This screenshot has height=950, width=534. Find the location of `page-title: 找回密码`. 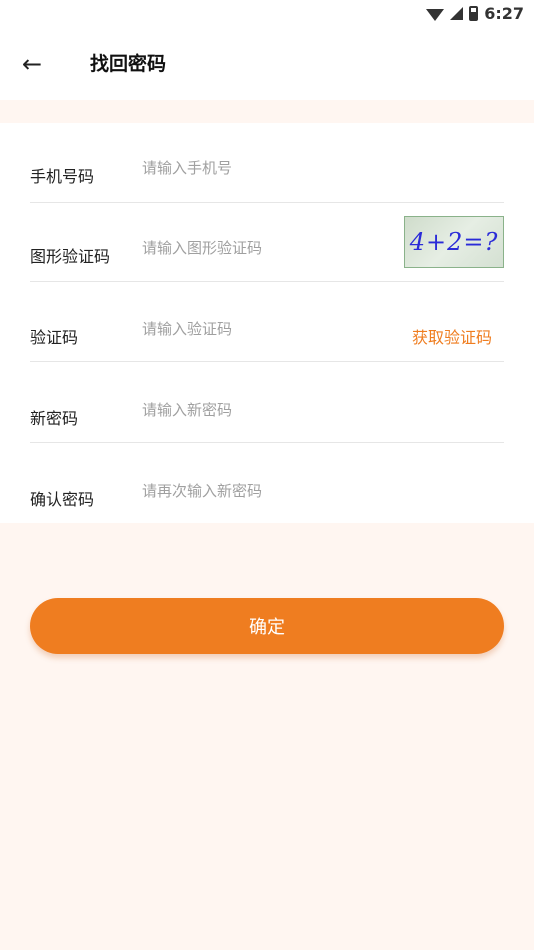

page-title: 找回密码 is located at coordinates (128, 64).